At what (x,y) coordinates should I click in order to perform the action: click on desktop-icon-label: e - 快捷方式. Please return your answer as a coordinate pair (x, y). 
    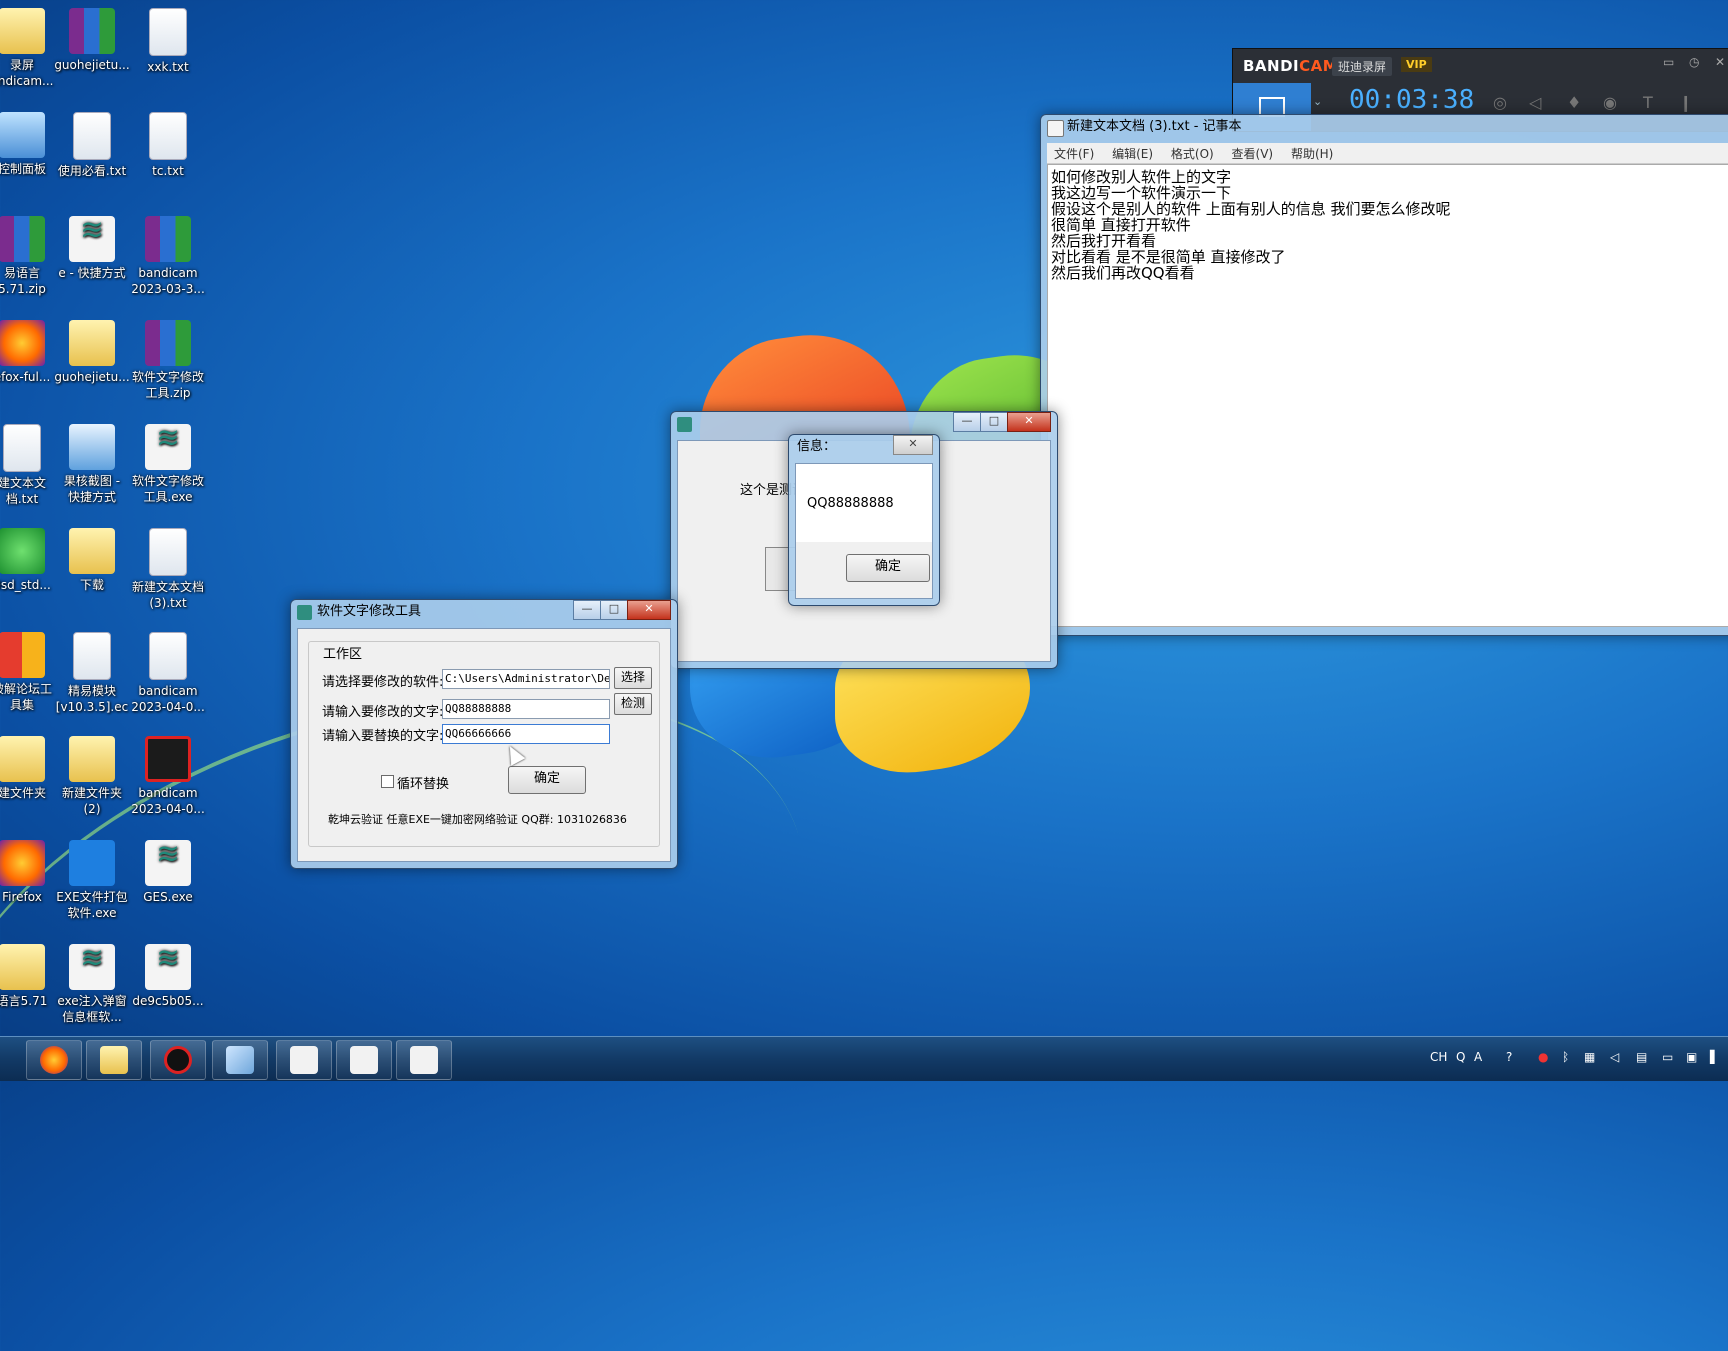
    Looking at the image, I should click on (92, 273).